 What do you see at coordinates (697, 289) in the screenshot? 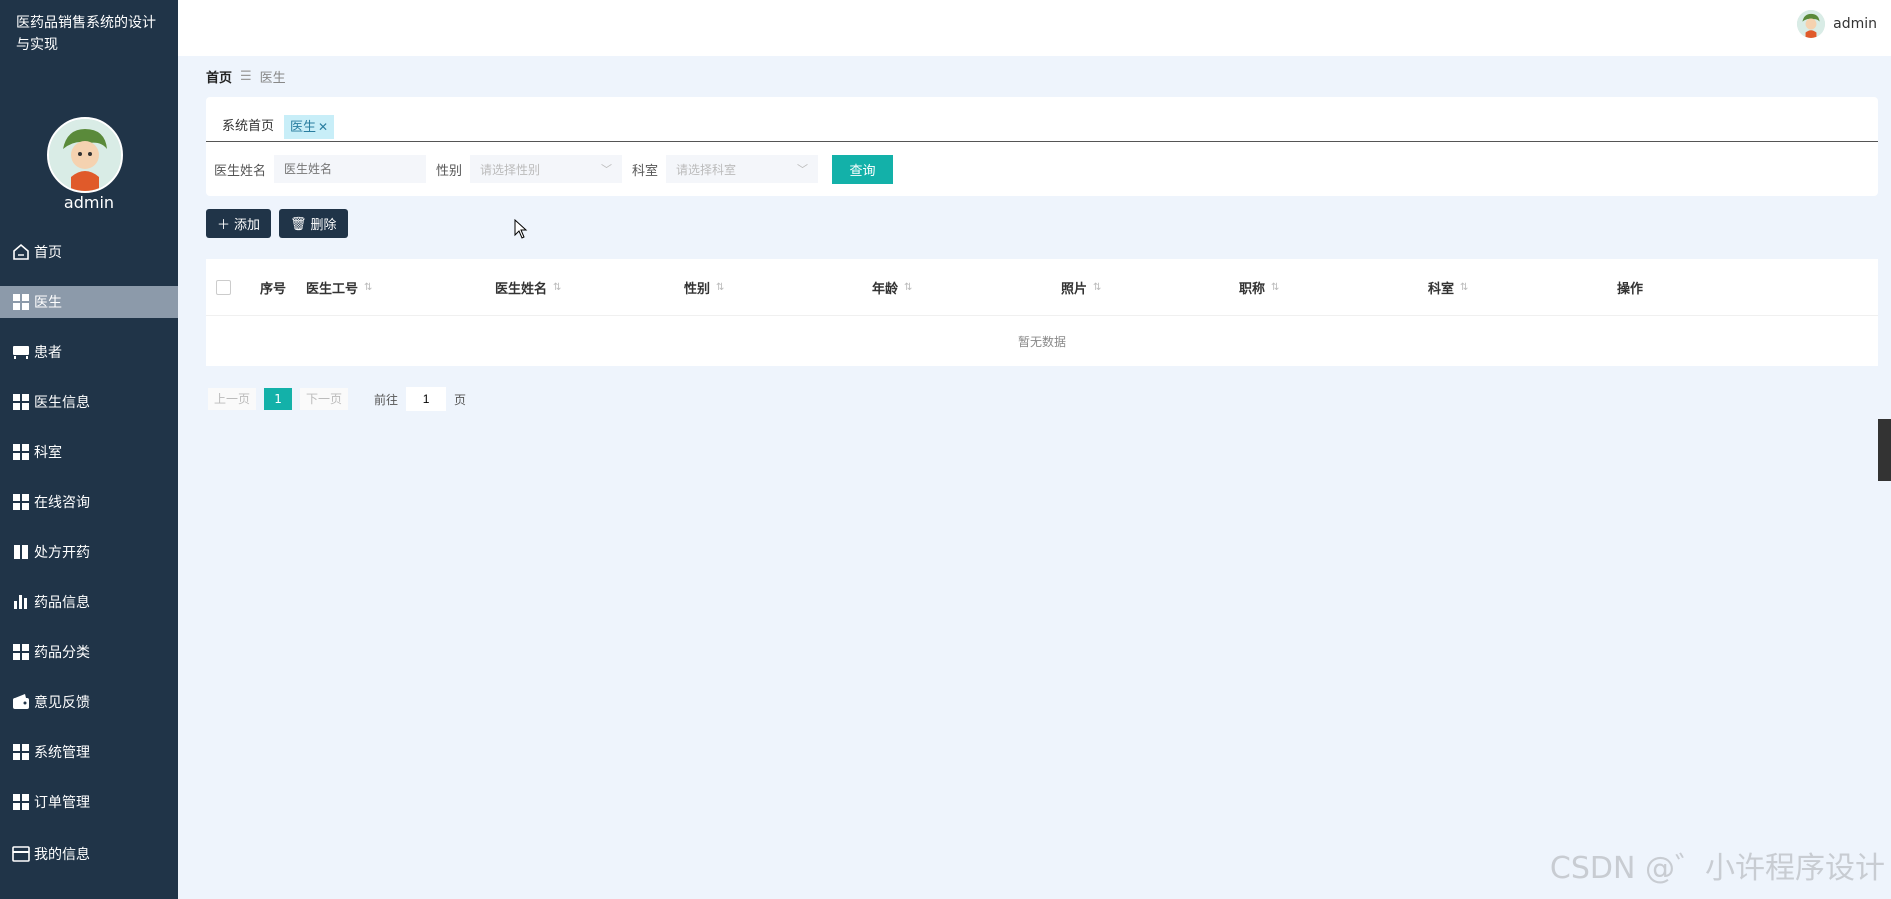
I see `column-title: 性别` at bounding box center [697, 289].